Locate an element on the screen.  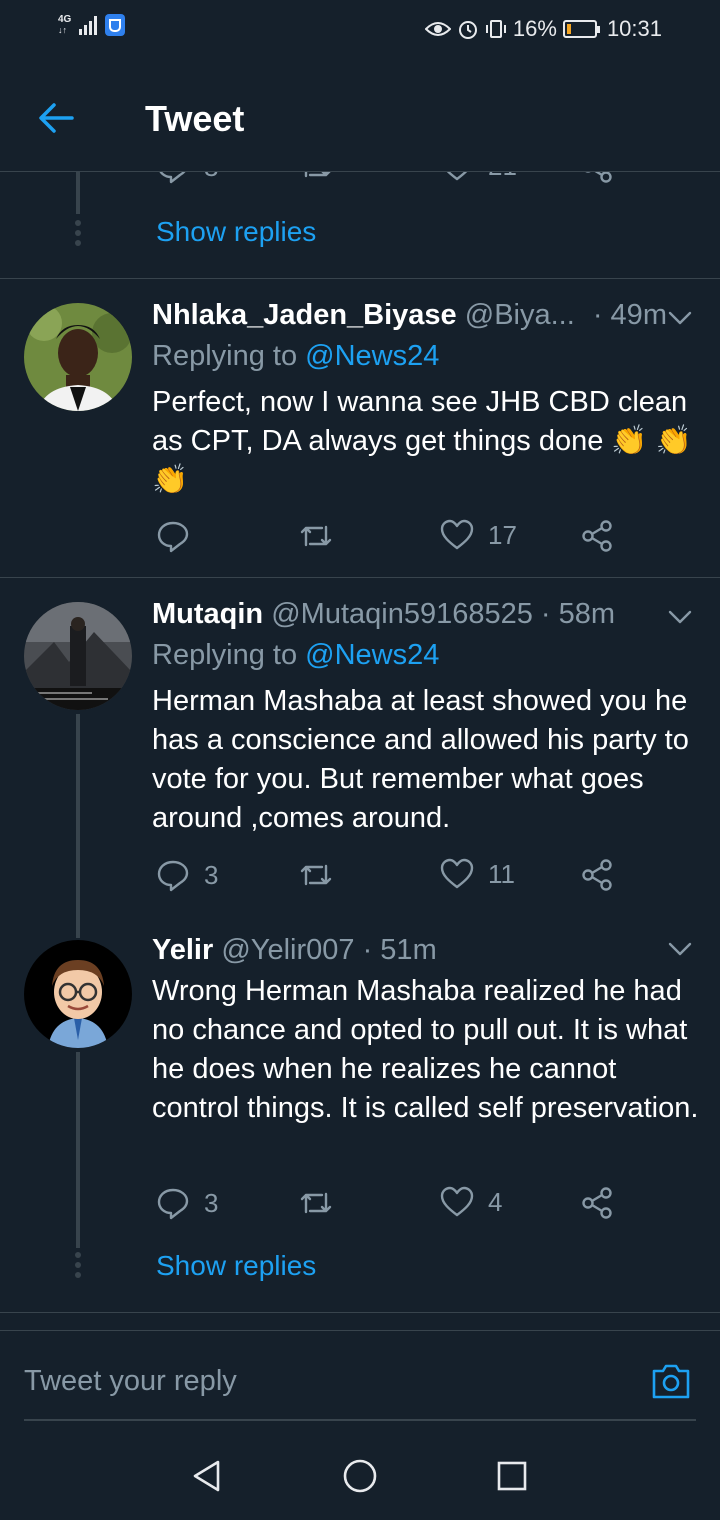
tweet-meta: Mutaqin @Mutaqin59168525 · 58m is located at coordinates (383, 614).